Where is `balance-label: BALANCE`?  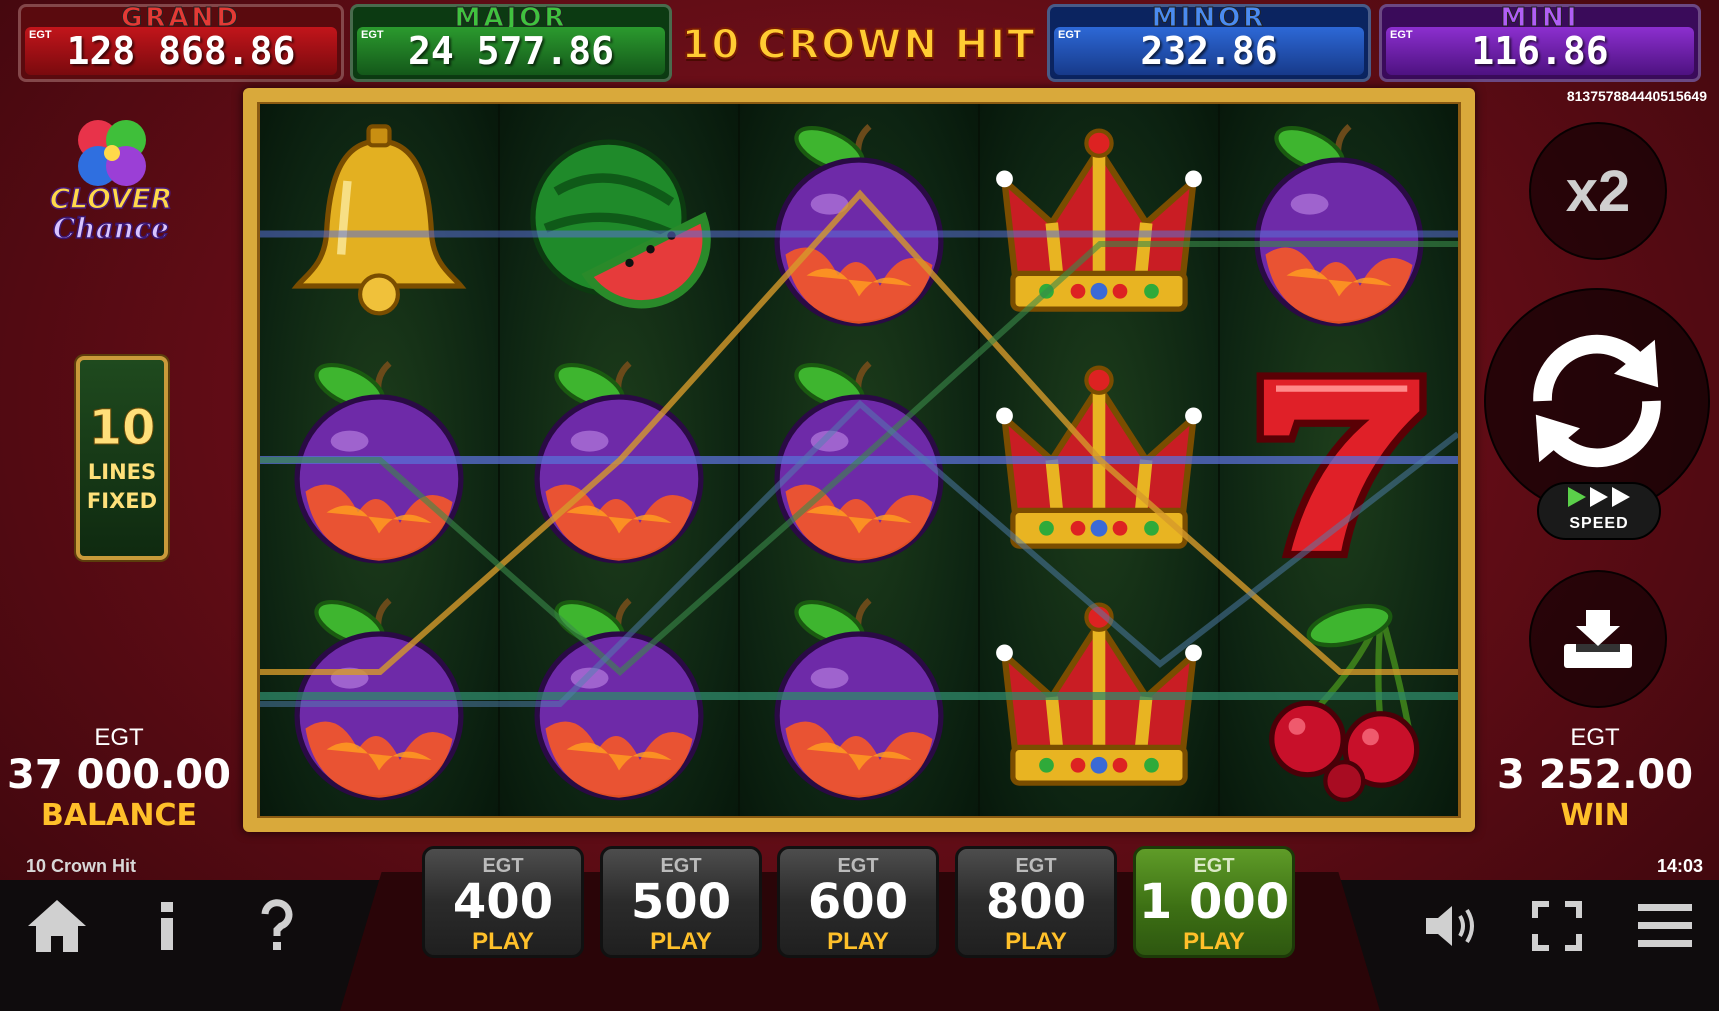 balance-label: BALANCE is located at coordinates (119, 815).